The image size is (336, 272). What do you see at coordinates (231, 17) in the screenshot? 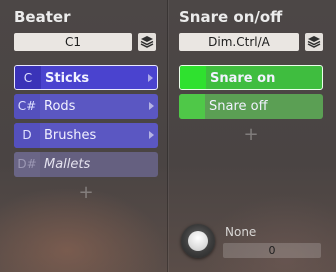
I see `snare-title: Snare on/off` at bounding box center [231, 17].